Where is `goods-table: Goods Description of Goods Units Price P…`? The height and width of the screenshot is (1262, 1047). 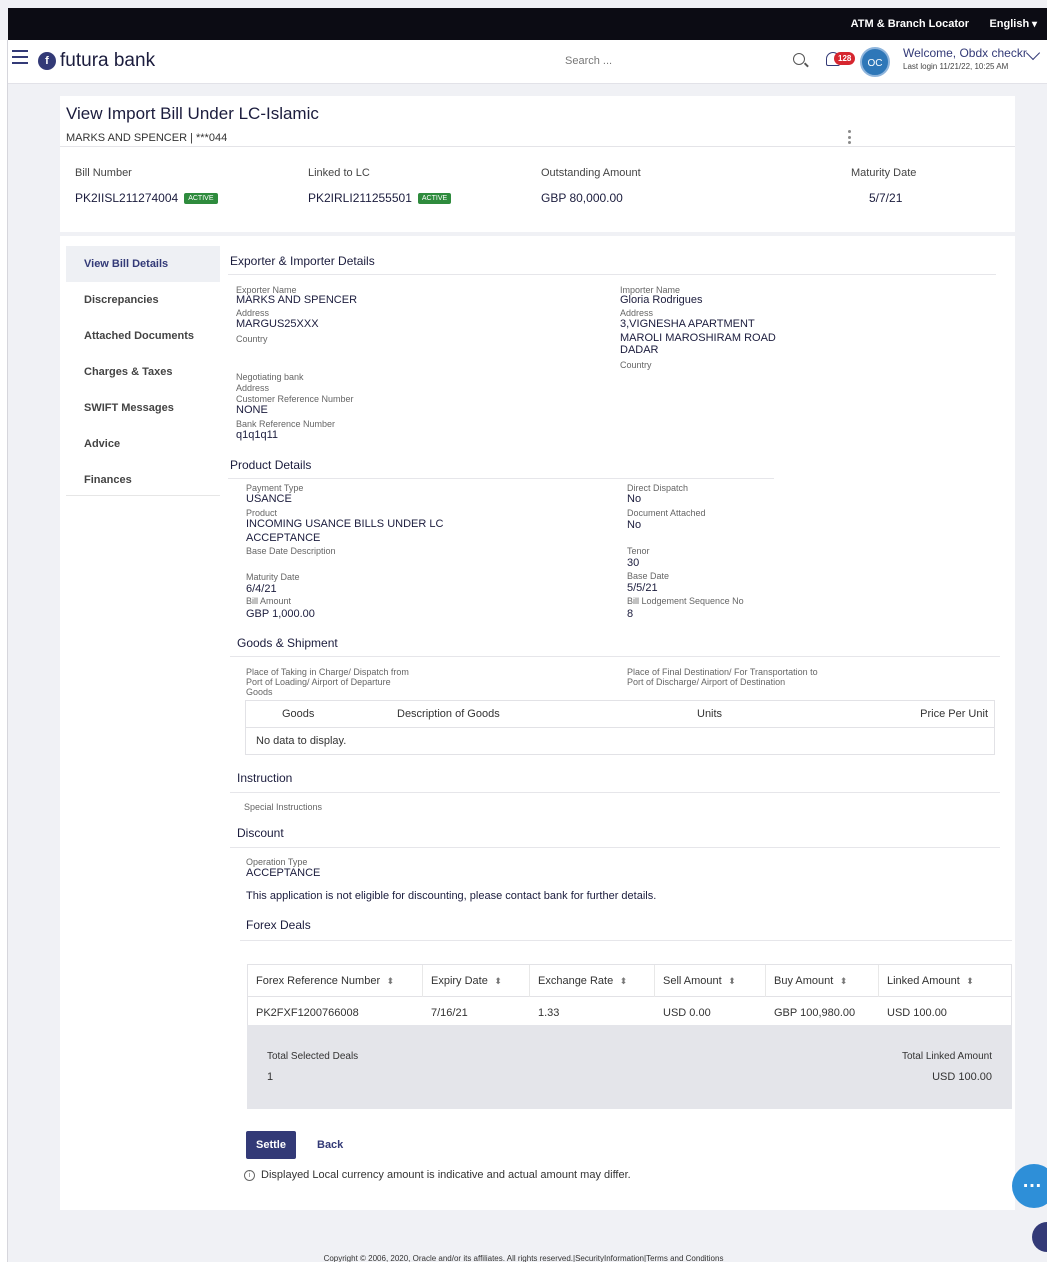
goods-table: Goods Description of Goods Units Price P… is located at coordinates (620, 727).